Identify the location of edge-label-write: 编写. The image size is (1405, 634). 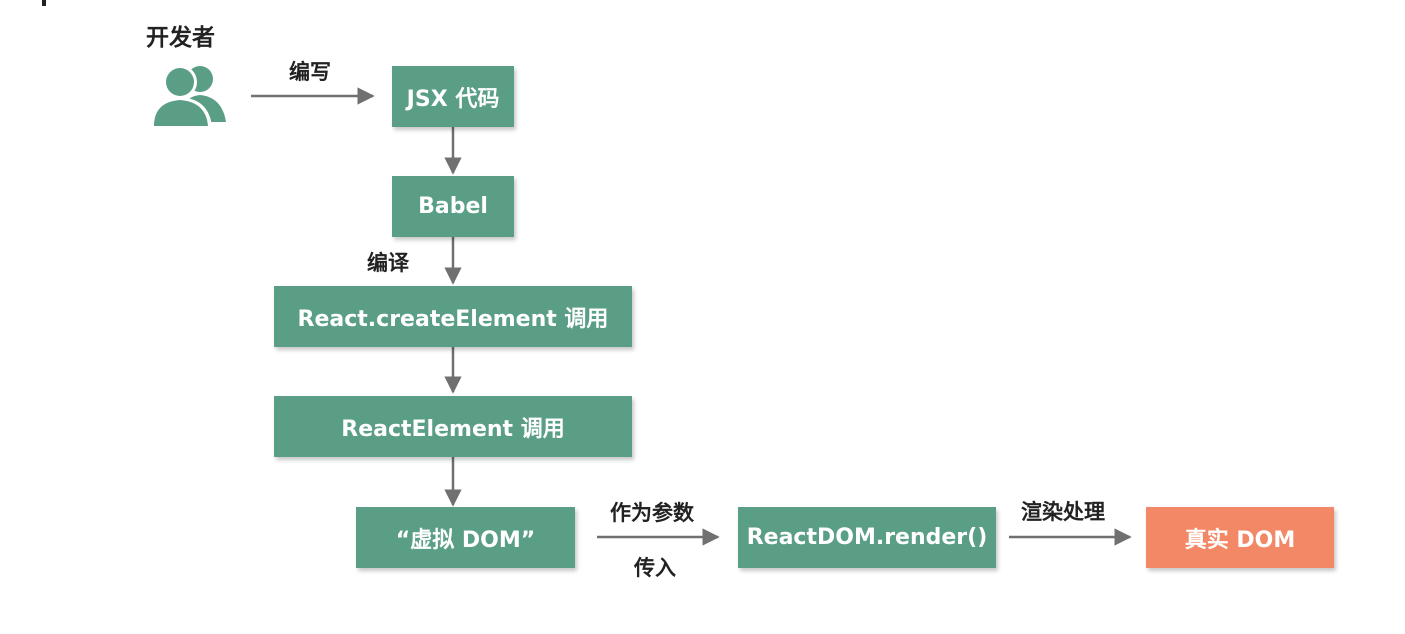
(310, 72).